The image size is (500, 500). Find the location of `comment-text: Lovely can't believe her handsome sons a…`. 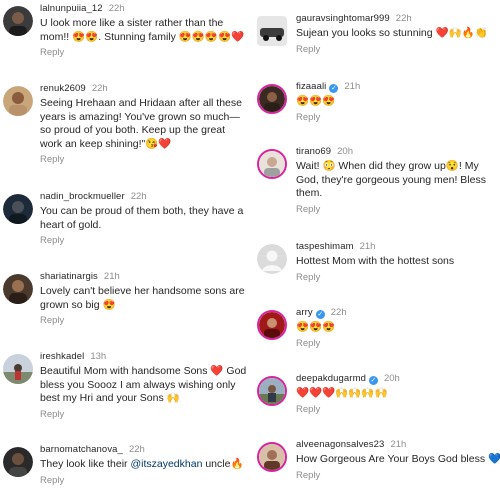

comment-text: Lovely can't believe her handsome sons a… is located at coordinates (142, 298).